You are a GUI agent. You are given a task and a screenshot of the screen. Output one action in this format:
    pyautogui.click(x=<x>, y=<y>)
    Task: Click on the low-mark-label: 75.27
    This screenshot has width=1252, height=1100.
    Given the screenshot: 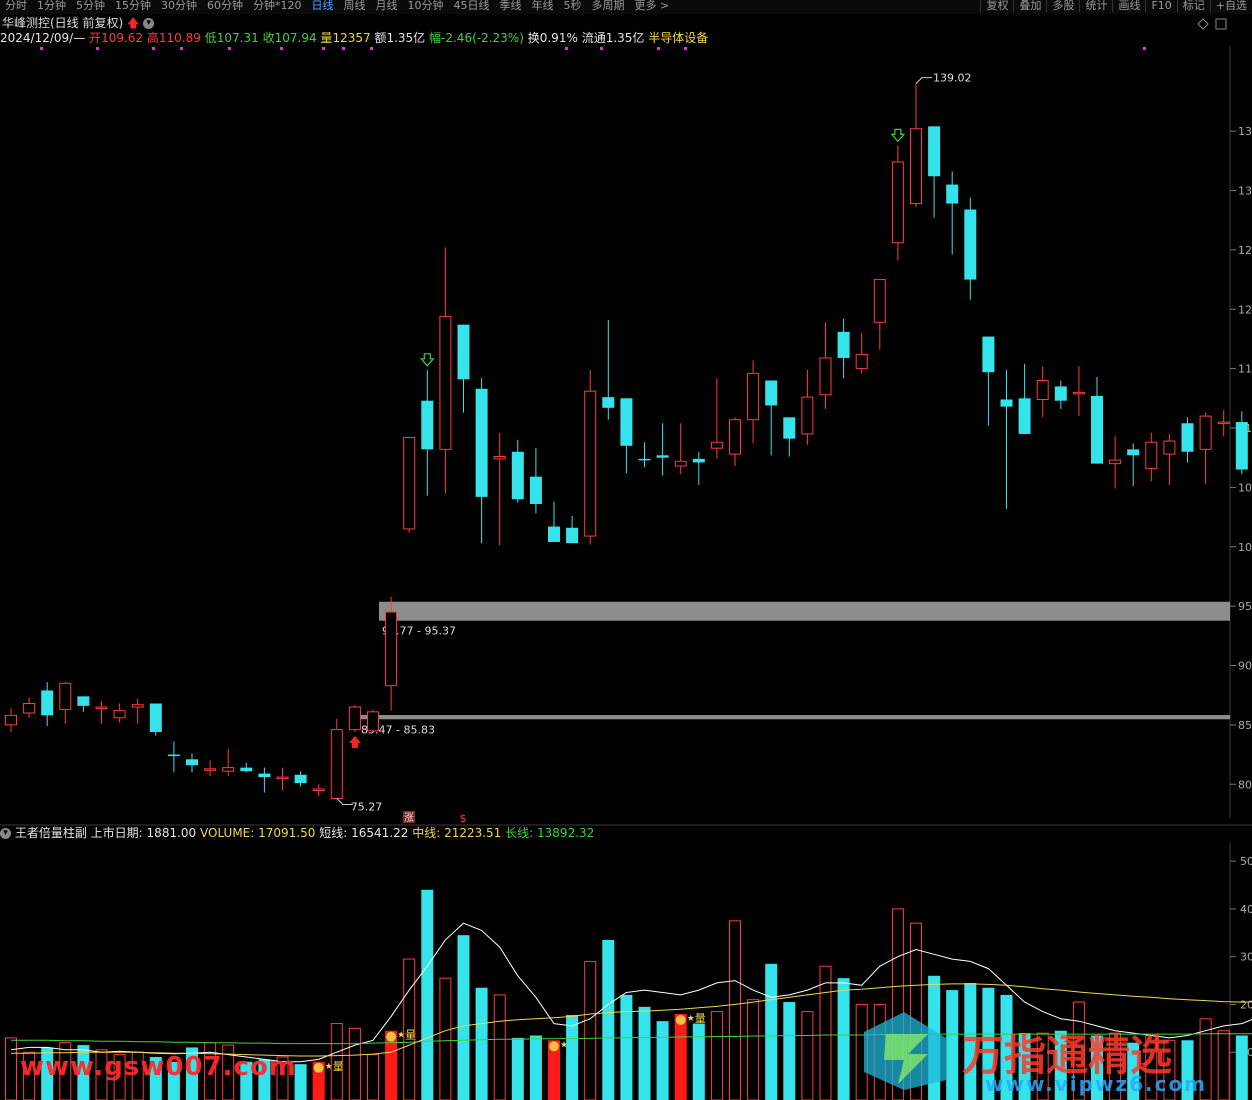 What is the action you would take?
    pyautogui.click(x=367, y=807)
    